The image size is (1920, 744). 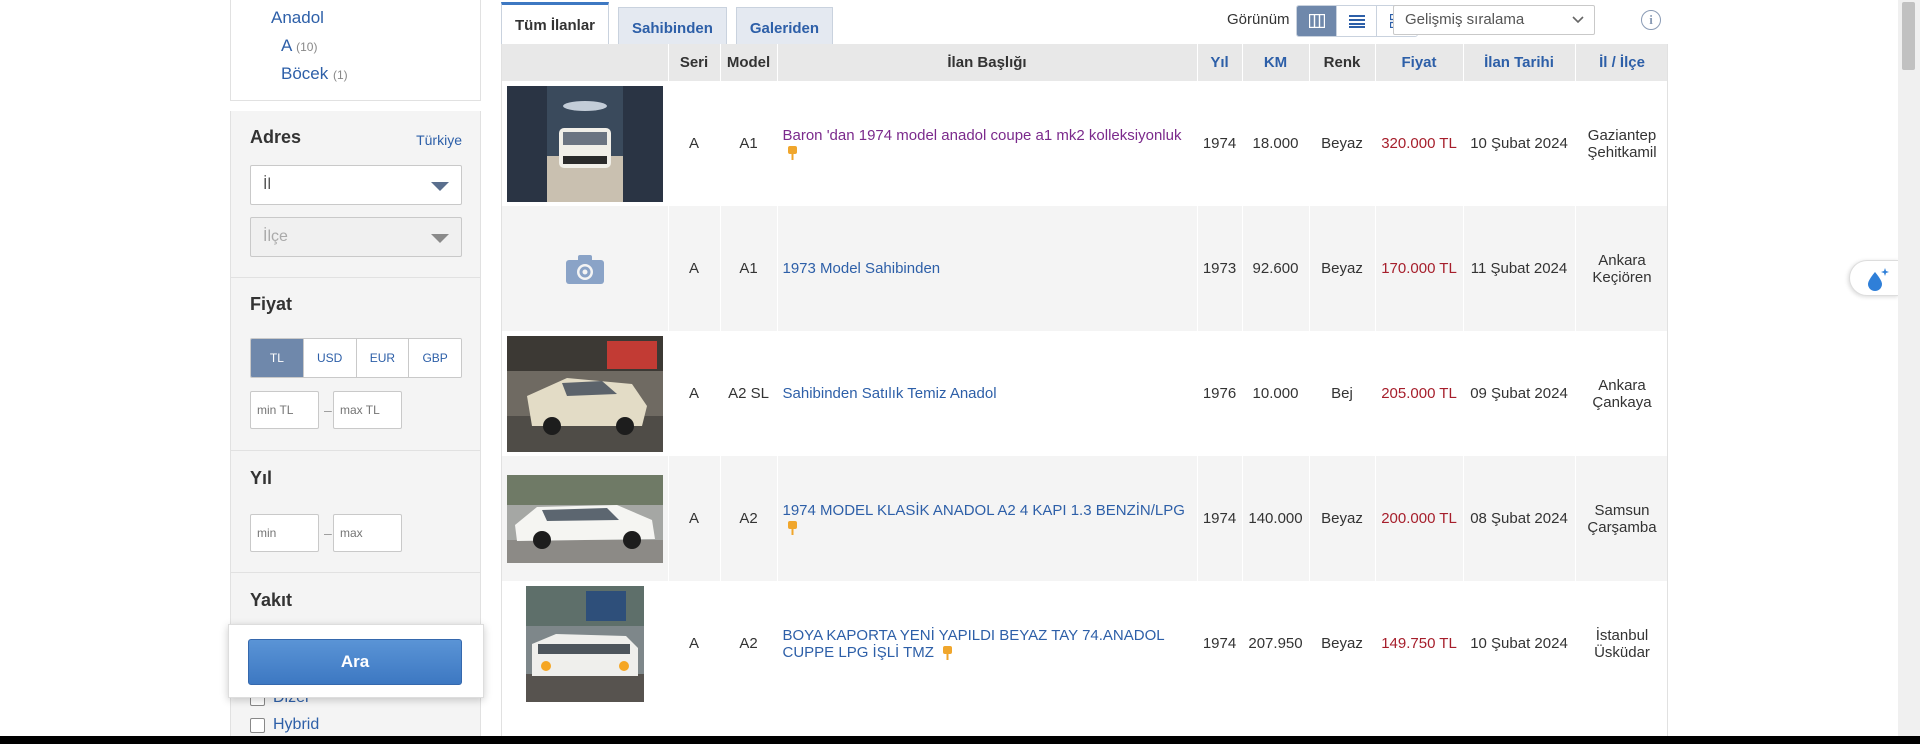 I want to click on location-cell: Ankara Keçiören, so click(x=1621, y=268).